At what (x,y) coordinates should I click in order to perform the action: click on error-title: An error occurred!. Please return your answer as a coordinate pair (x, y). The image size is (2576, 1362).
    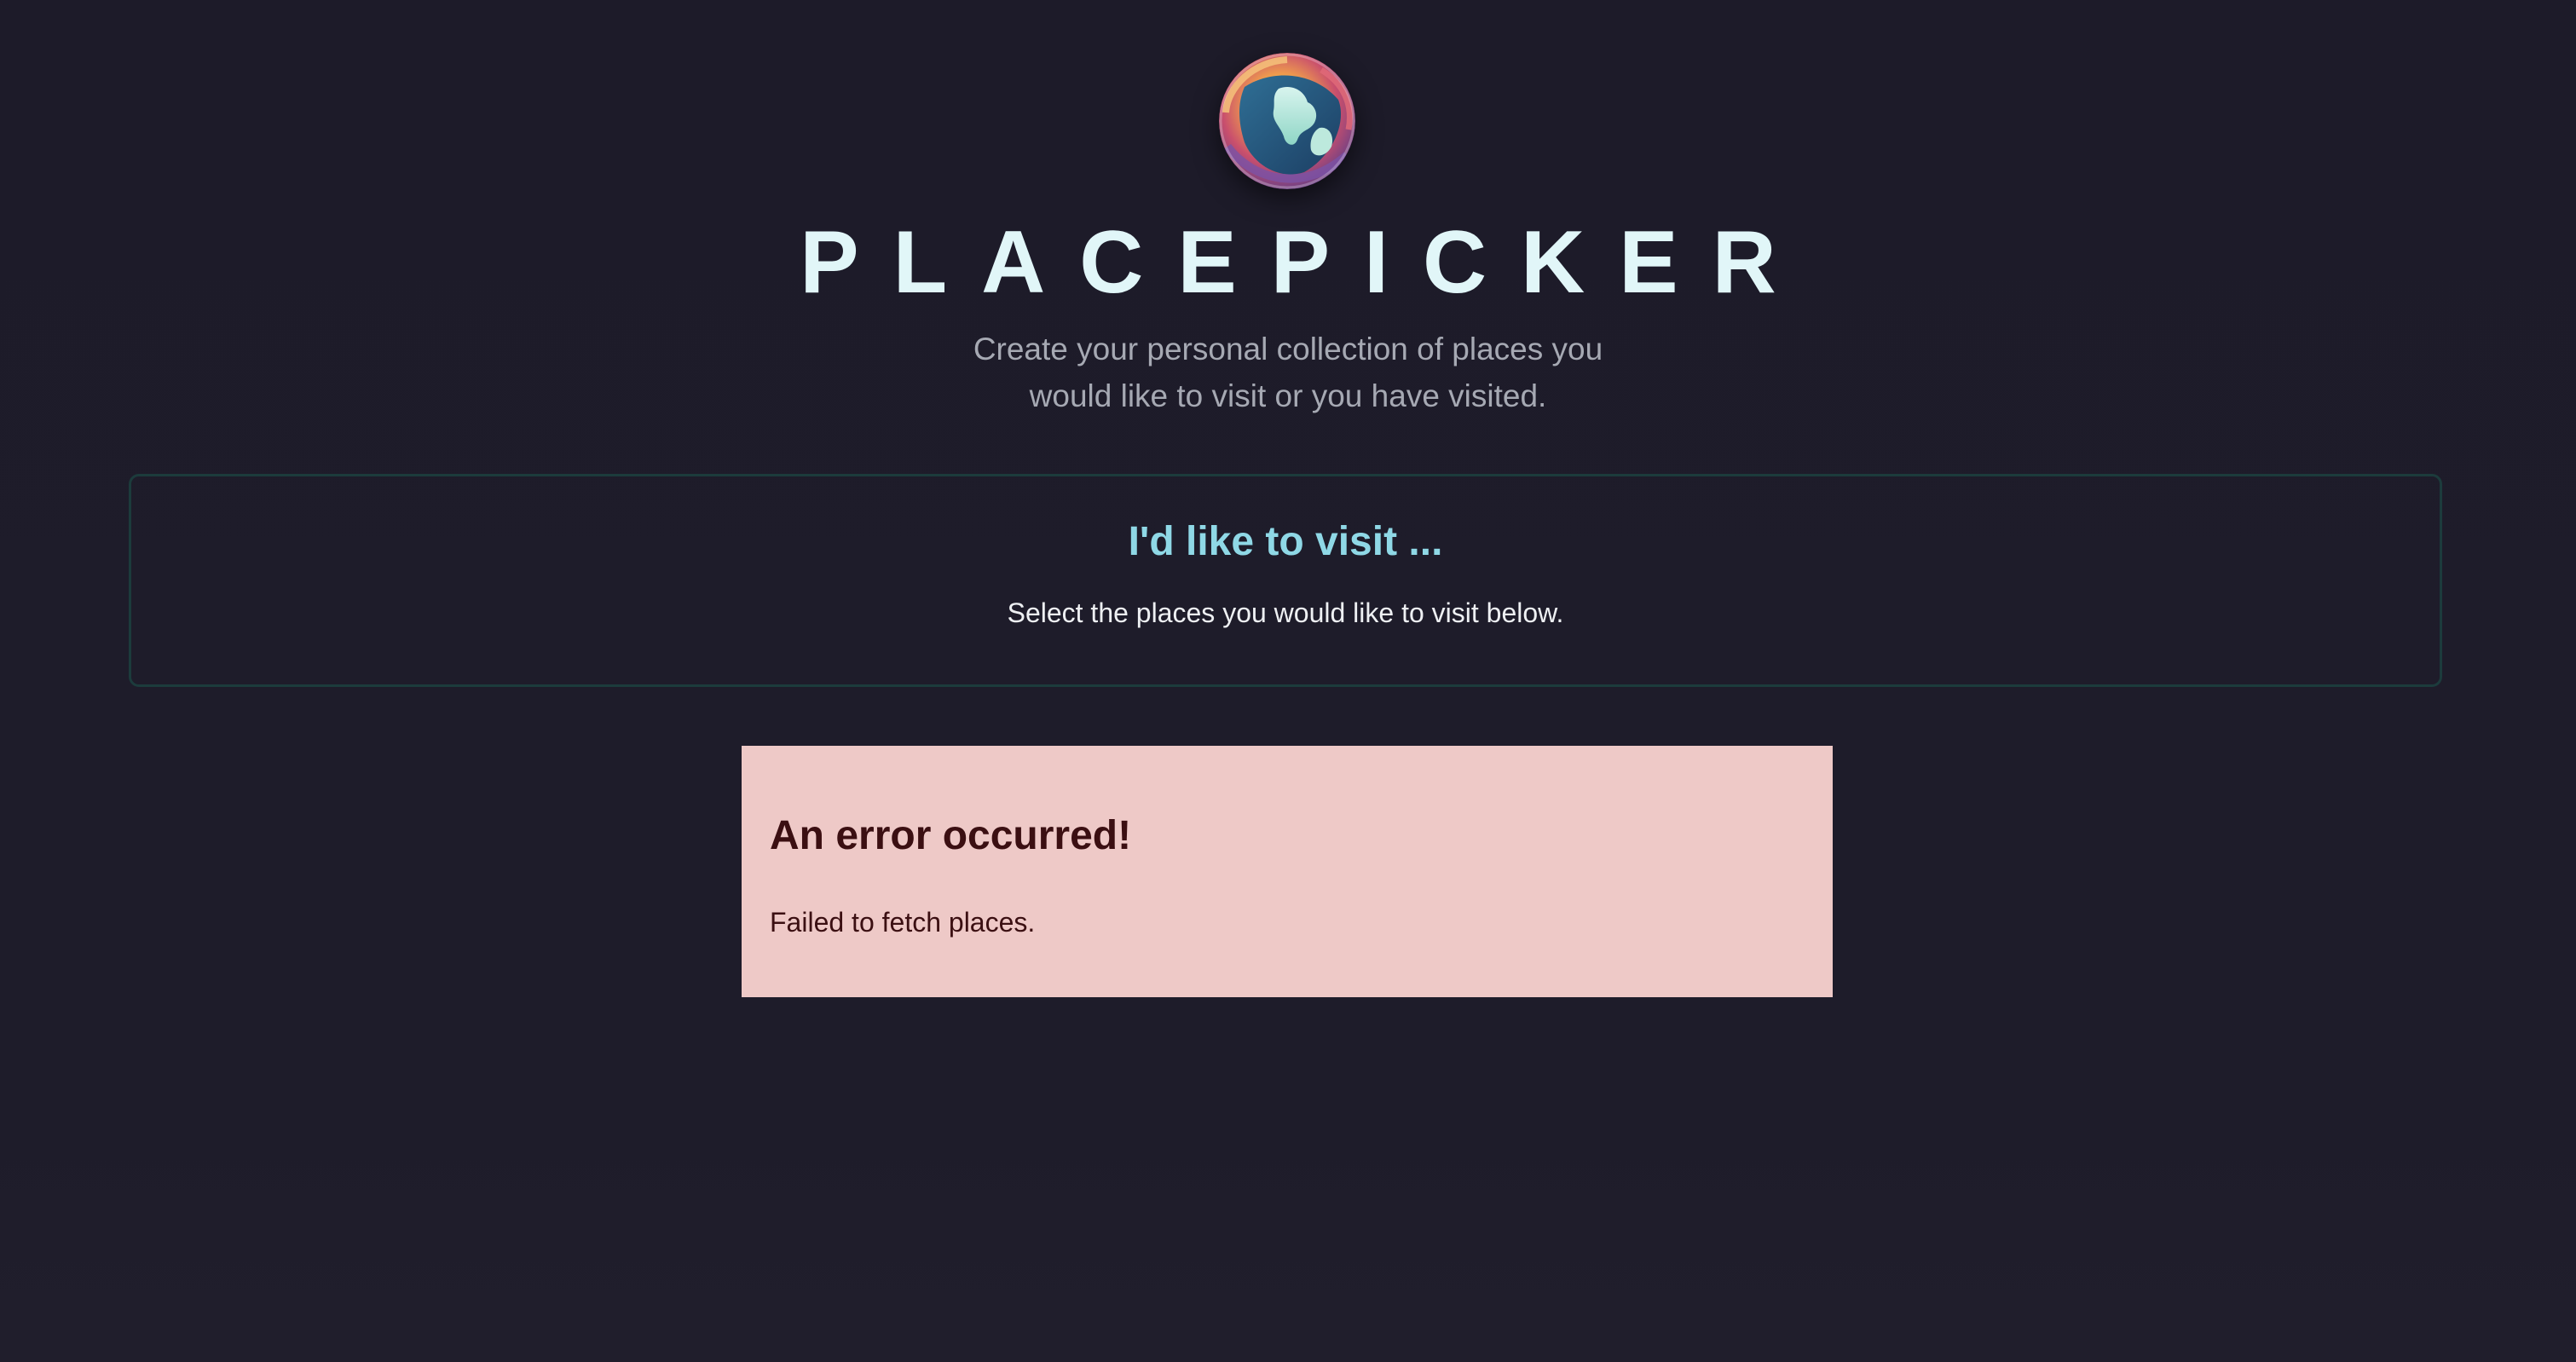
    Looking at the image, I should click on (951, 836).